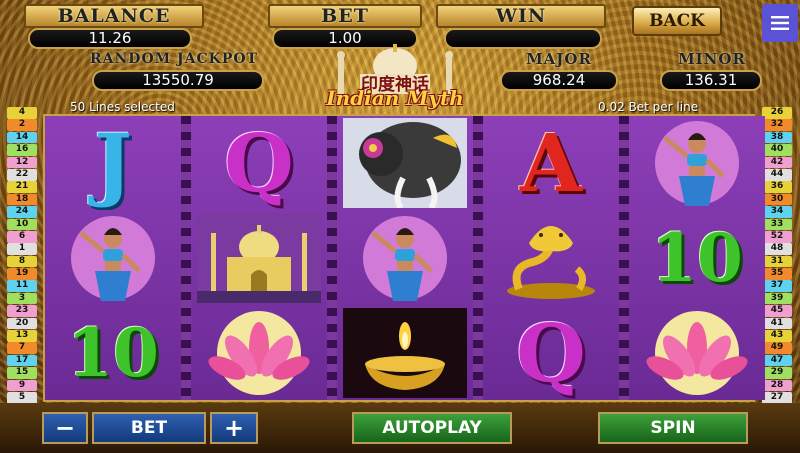 The width and height of the screenshot is (800, 453). Describe the element at coordinates (22, 236) in the screenshot. I see `left-line-number: 6` at that location.